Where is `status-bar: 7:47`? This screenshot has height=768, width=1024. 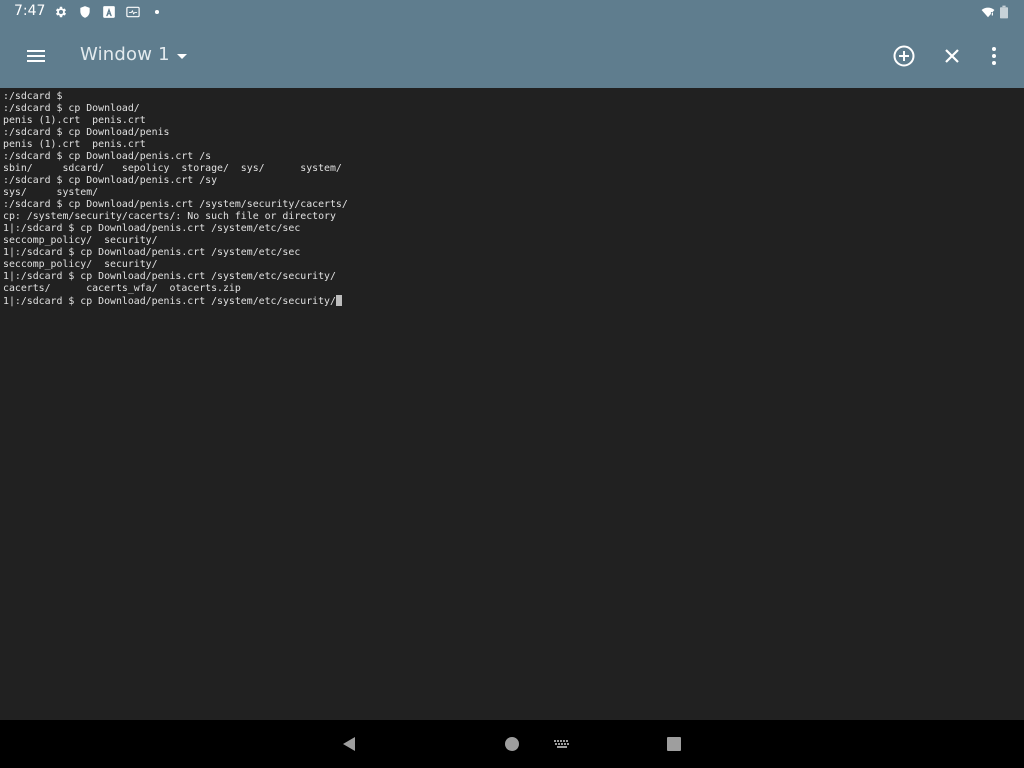
status-bar: 7:47 is located at coordinates (512, 12).